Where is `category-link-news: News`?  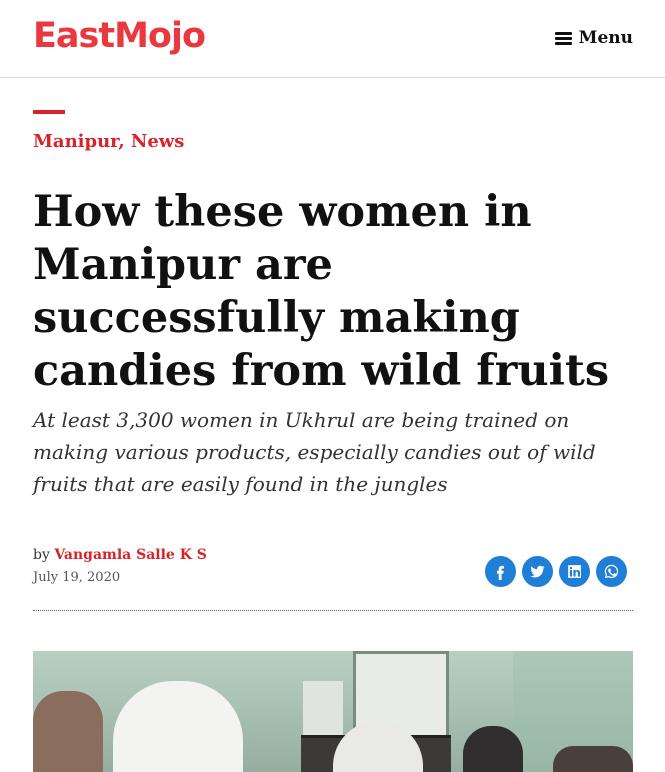
category-link-news: News is located at coordinates (158, 141).